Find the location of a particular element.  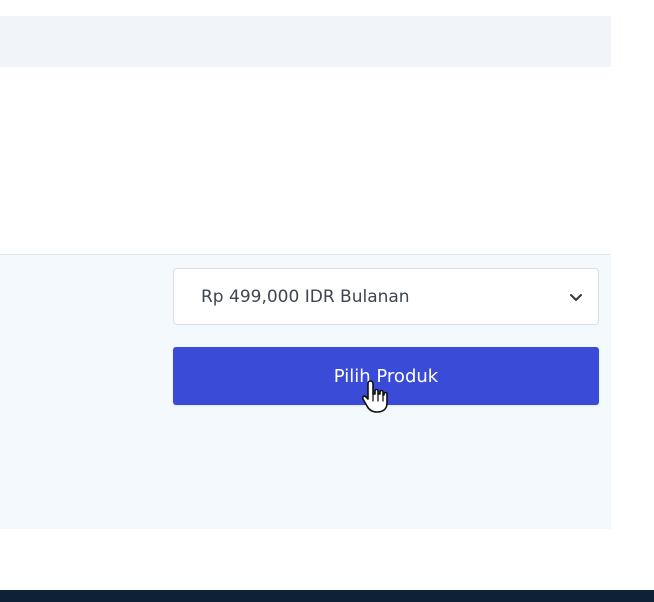

choose-product-button: Pilih Produk is located at coordinates (386, 376).